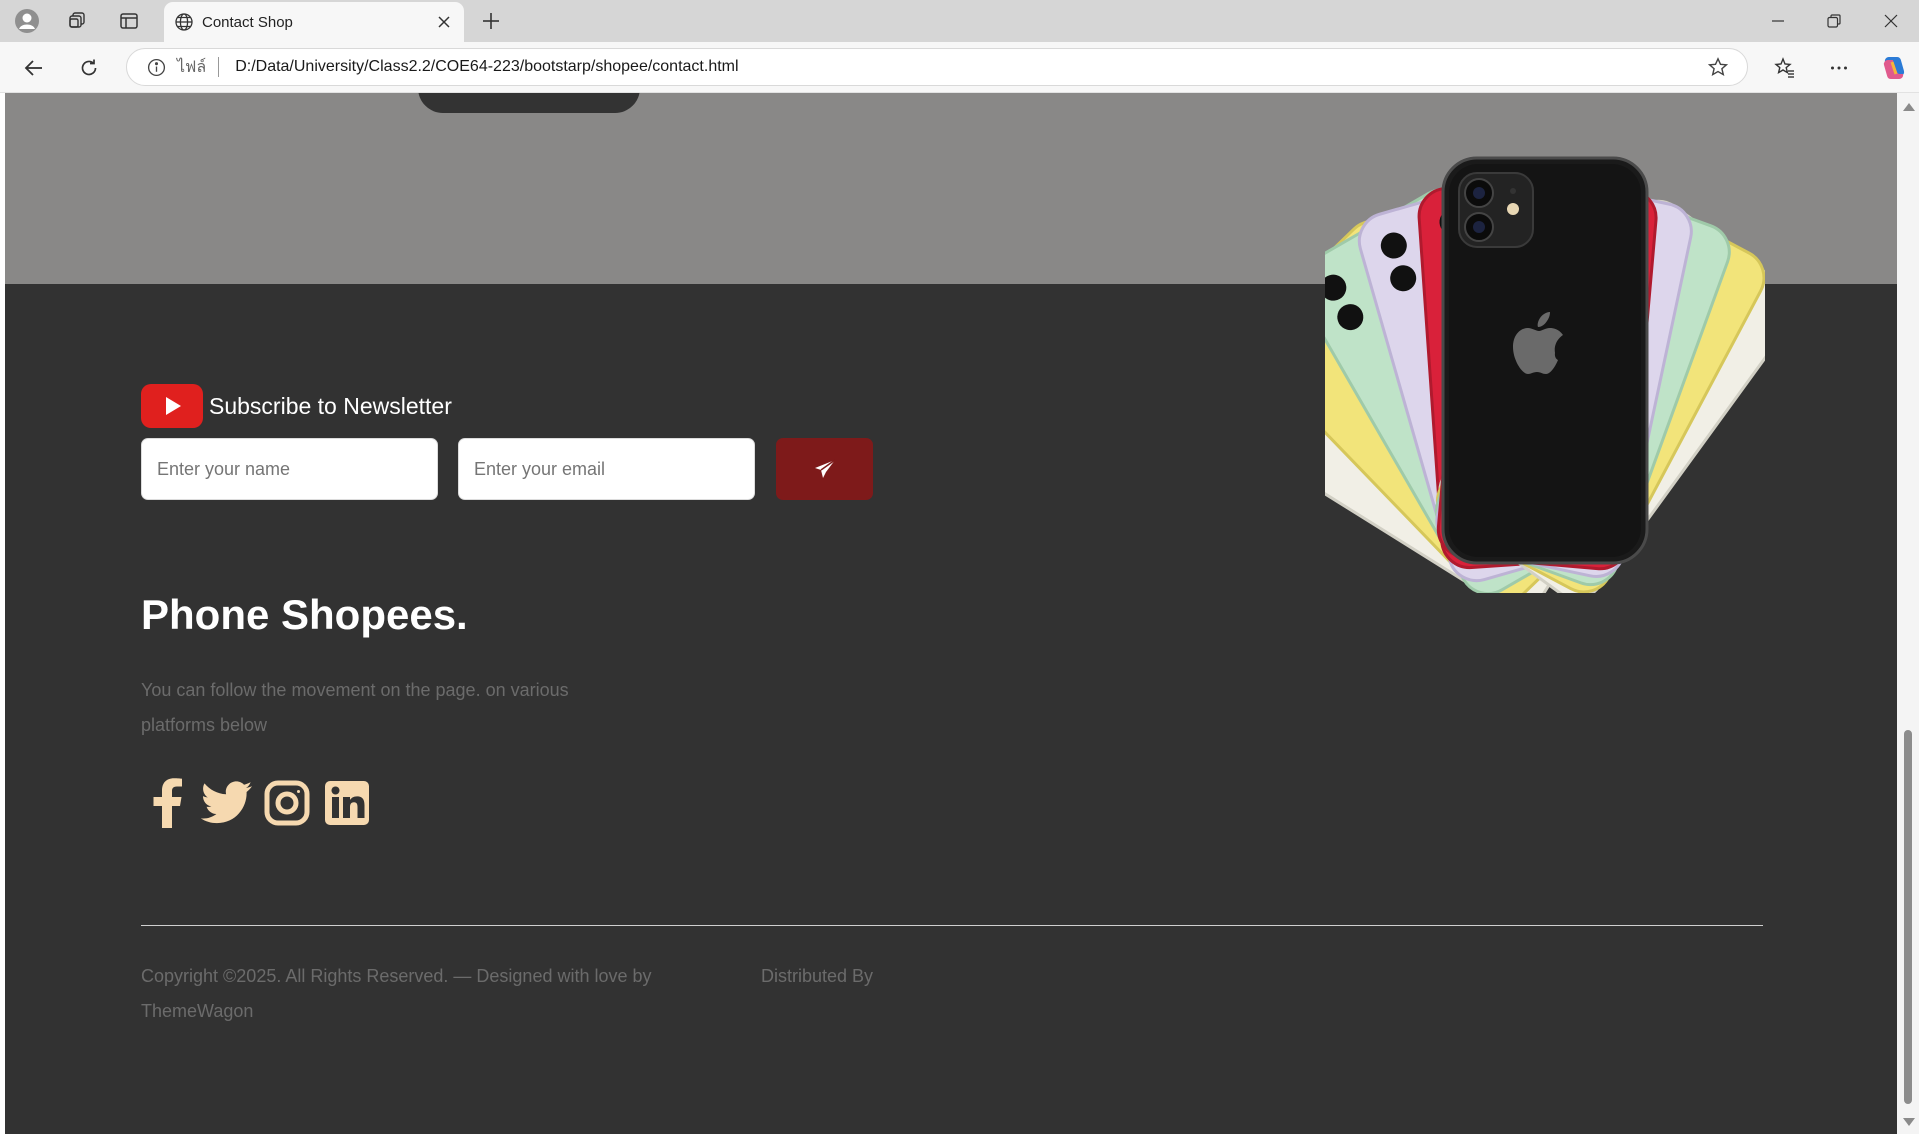 This screenshot has height=1134, width=1919. I want to click on scroll-up-icon, so click(1909, 107).